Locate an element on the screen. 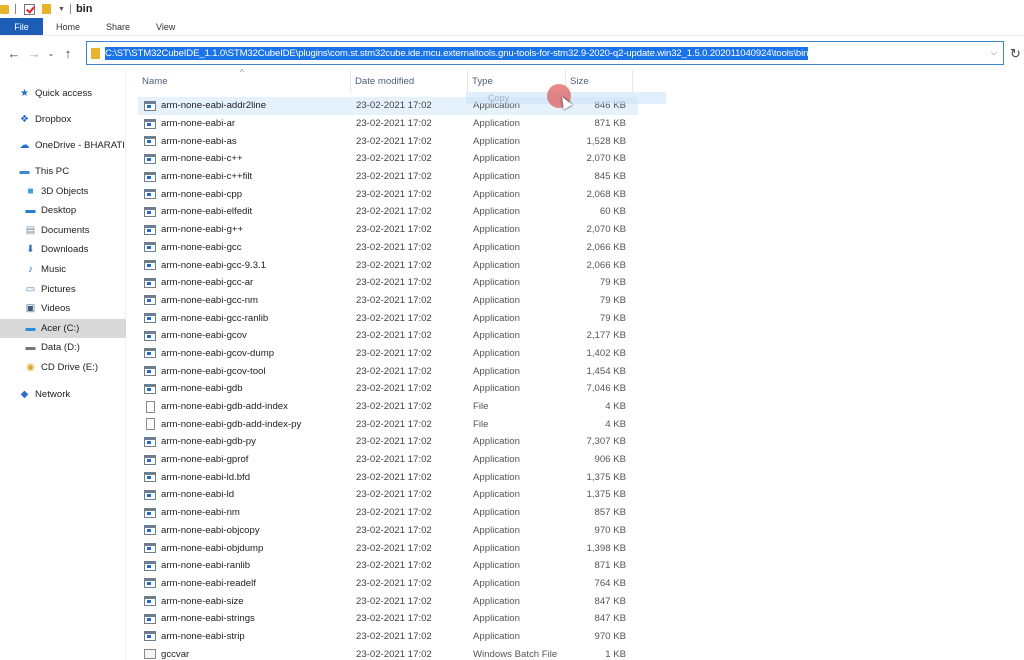  address-dropdown-chevron-icon: ⌵ is located at coordinates (994, 53).